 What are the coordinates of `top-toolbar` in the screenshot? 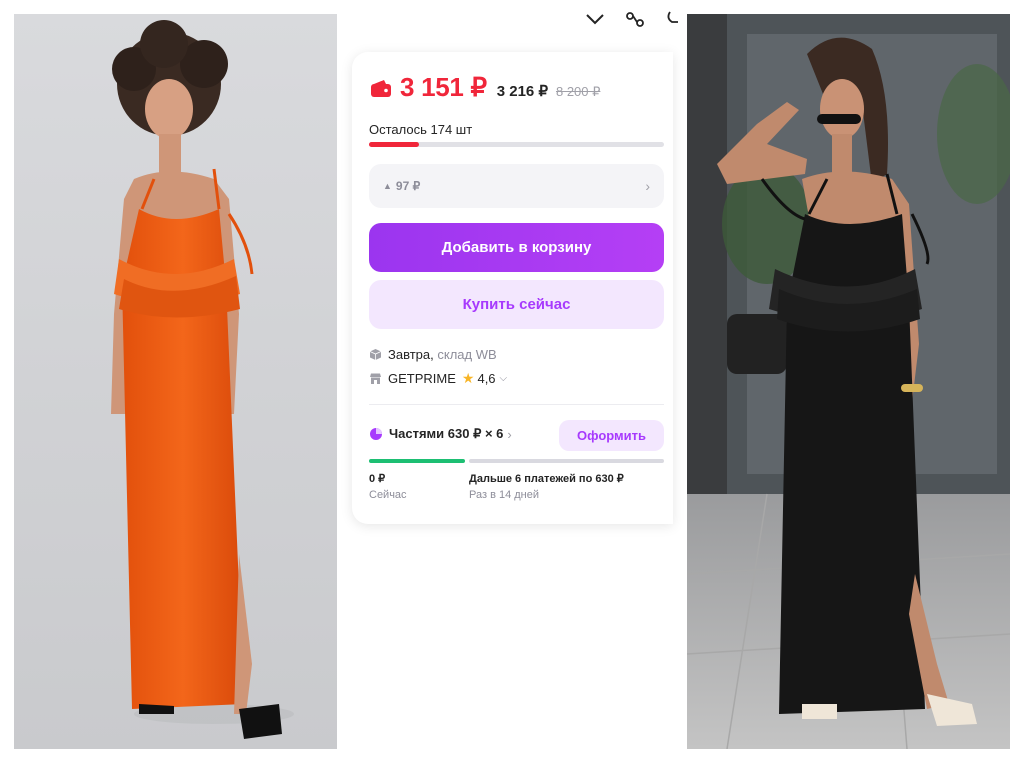 It's located at (634, 19).